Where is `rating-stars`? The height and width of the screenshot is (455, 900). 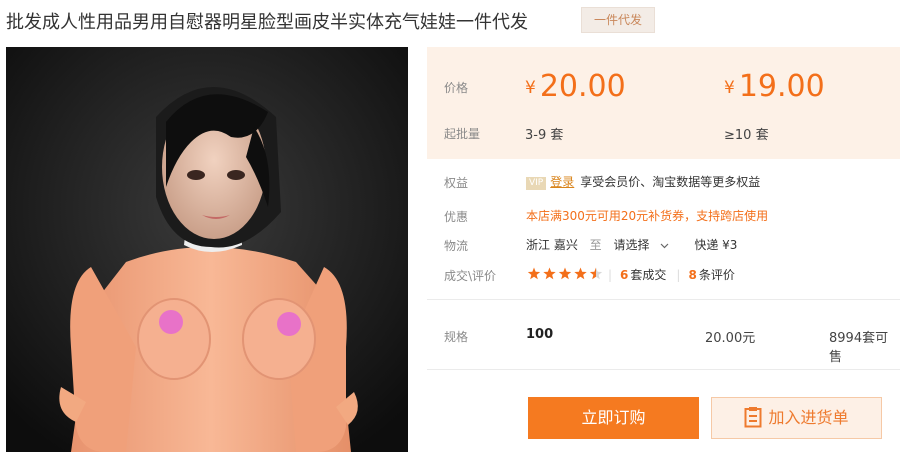
rating-stars is located at coordinates (567, 275).